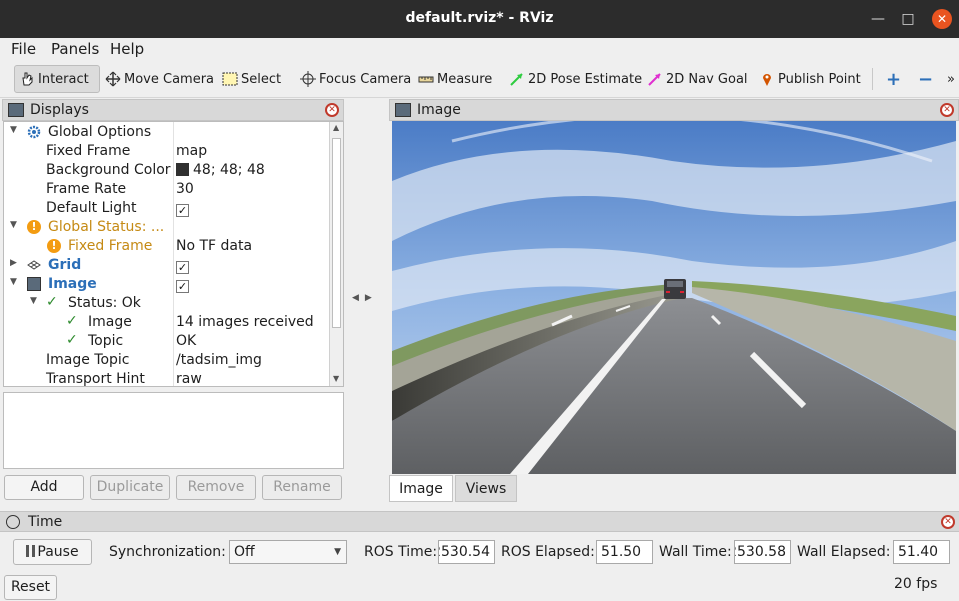  I want to click on tree-row-frame-rate: Frame Rate 30, so click(167, 189).